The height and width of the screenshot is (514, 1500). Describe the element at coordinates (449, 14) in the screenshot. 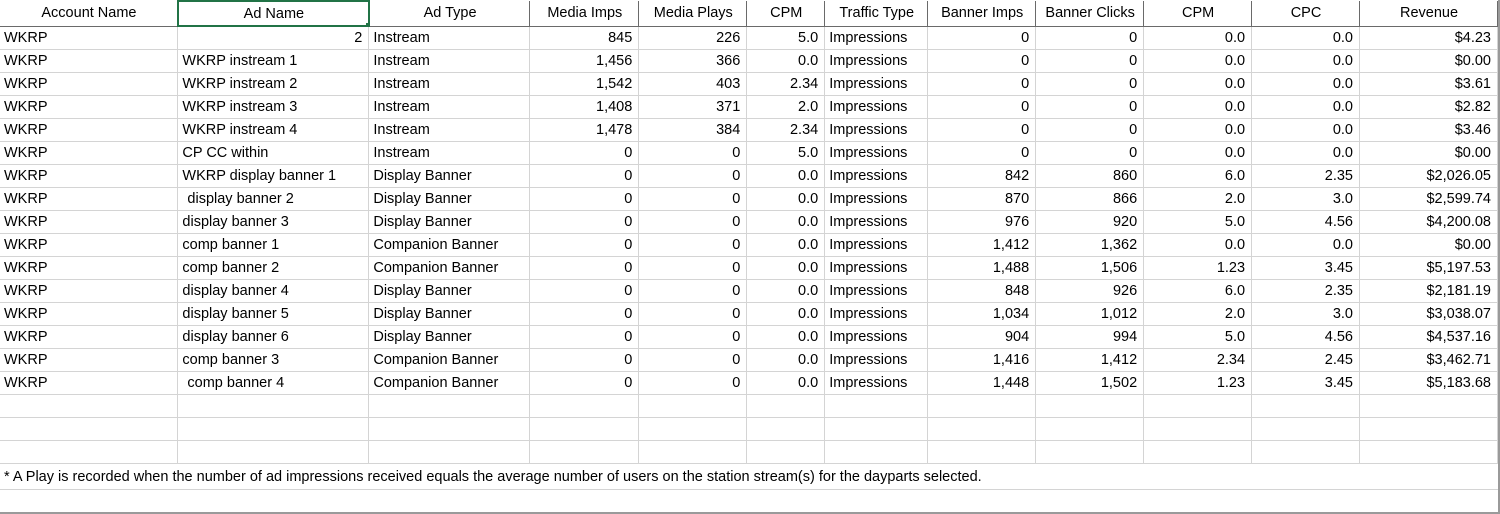

I see `ad-type-header: Ad Type` at that location.